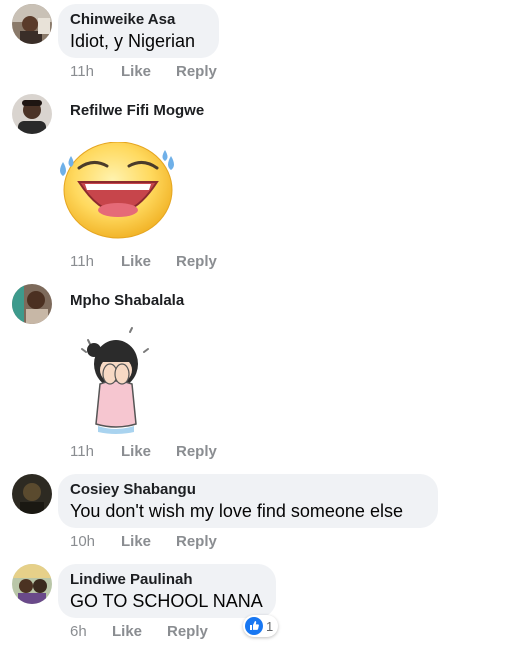  Describe the element at coordinates (248, 489) in the screenshot. I see `comment-author: Cosiey Shabangu` at that location.